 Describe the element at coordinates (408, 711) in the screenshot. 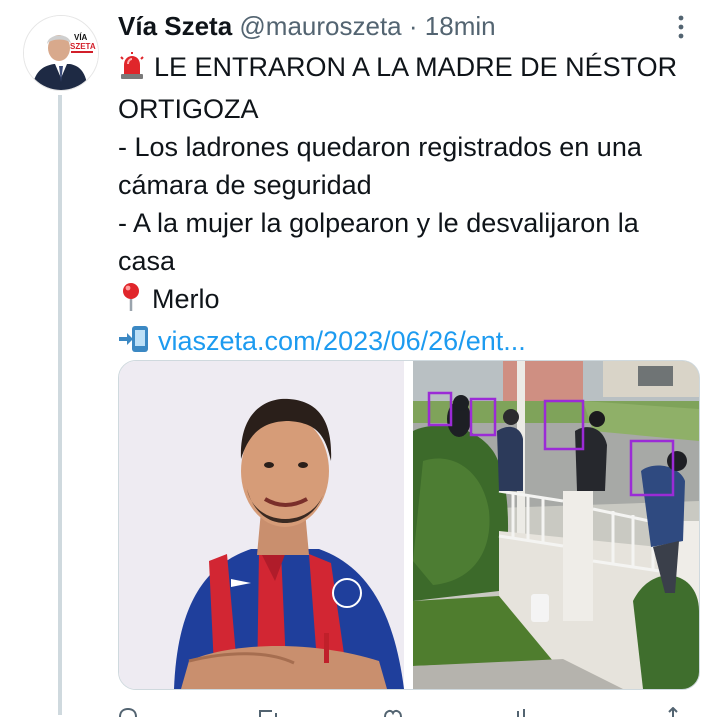

I see `action-bar` at that location.